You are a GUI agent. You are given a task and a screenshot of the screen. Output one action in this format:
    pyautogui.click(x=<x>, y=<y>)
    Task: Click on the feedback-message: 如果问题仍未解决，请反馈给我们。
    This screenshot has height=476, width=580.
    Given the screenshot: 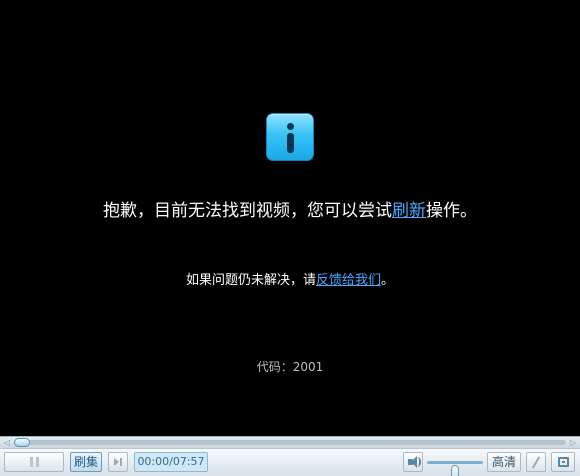 What is the action you would take?
    pyautogui.click(x=290, y=281)
    